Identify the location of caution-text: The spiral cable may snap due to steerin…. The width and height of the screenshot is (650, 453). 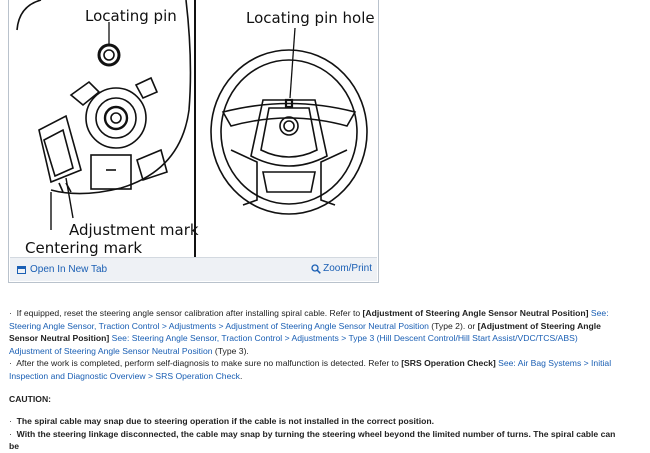
(225, 421).